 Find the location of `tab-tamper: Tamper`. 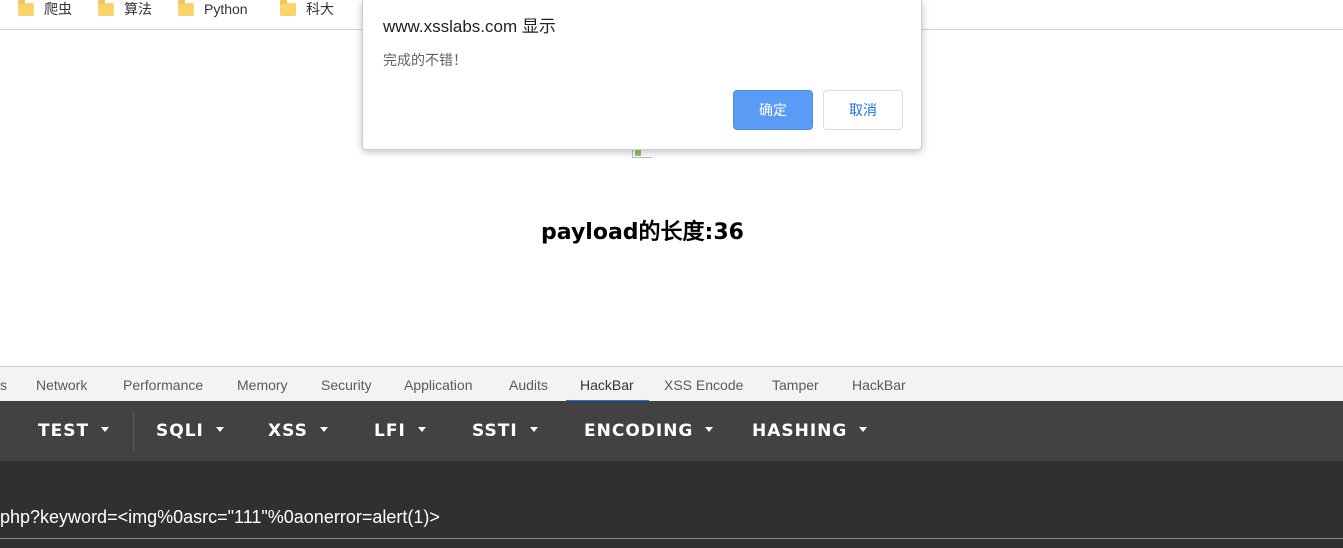

tab-tamper: Tamper is located at coordinates (795, 384).